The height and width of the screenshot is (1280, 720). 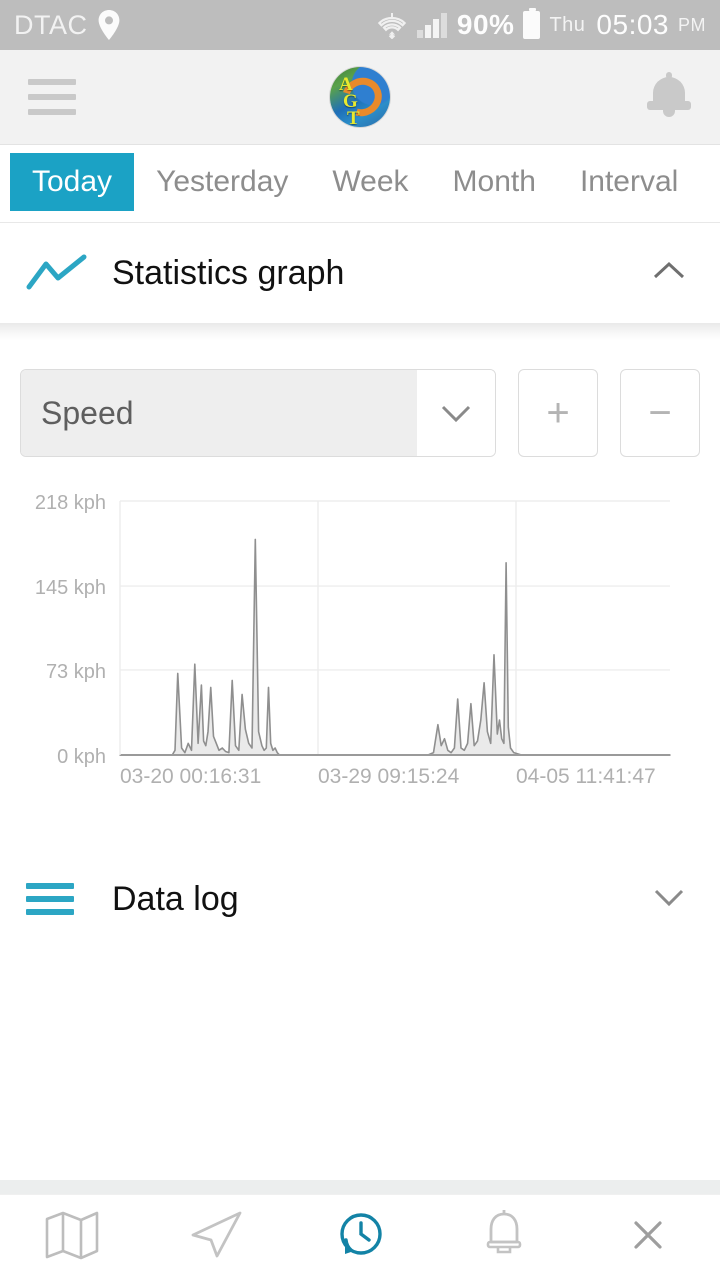 What do you see at coordinates (389, 776) in the screenshot?
I see `x-axis-tick-label: 03-29 09:15:24` at bounding box center [389, 776].